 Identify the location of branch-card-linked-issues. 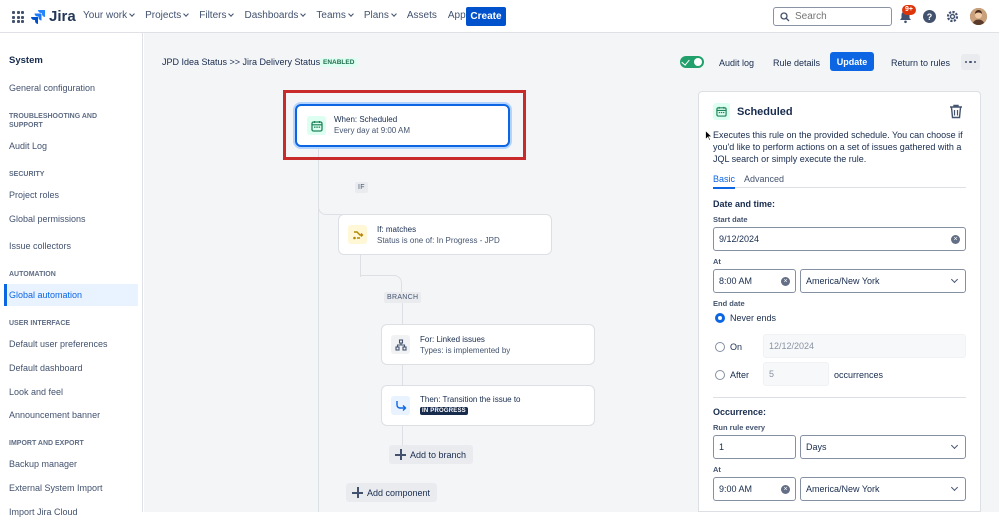
(488, 344).